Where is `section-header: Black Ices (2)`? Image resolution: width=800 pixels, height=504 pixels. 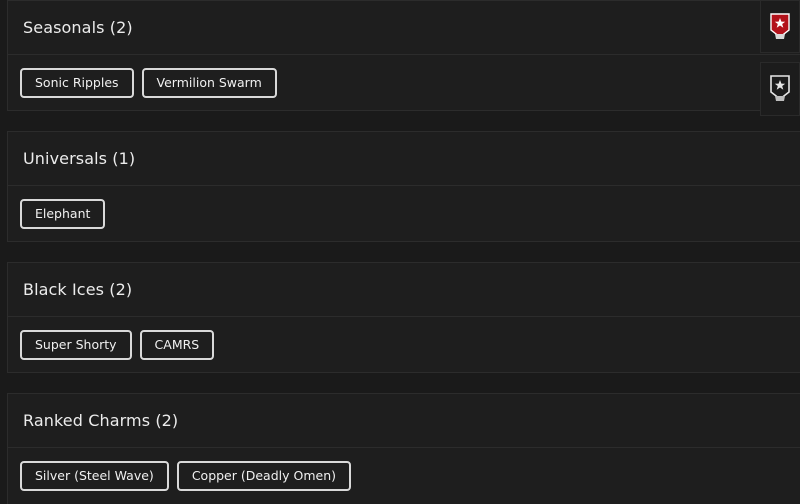 section-header: Black Ices (2) is located at coordinates (404, 290).